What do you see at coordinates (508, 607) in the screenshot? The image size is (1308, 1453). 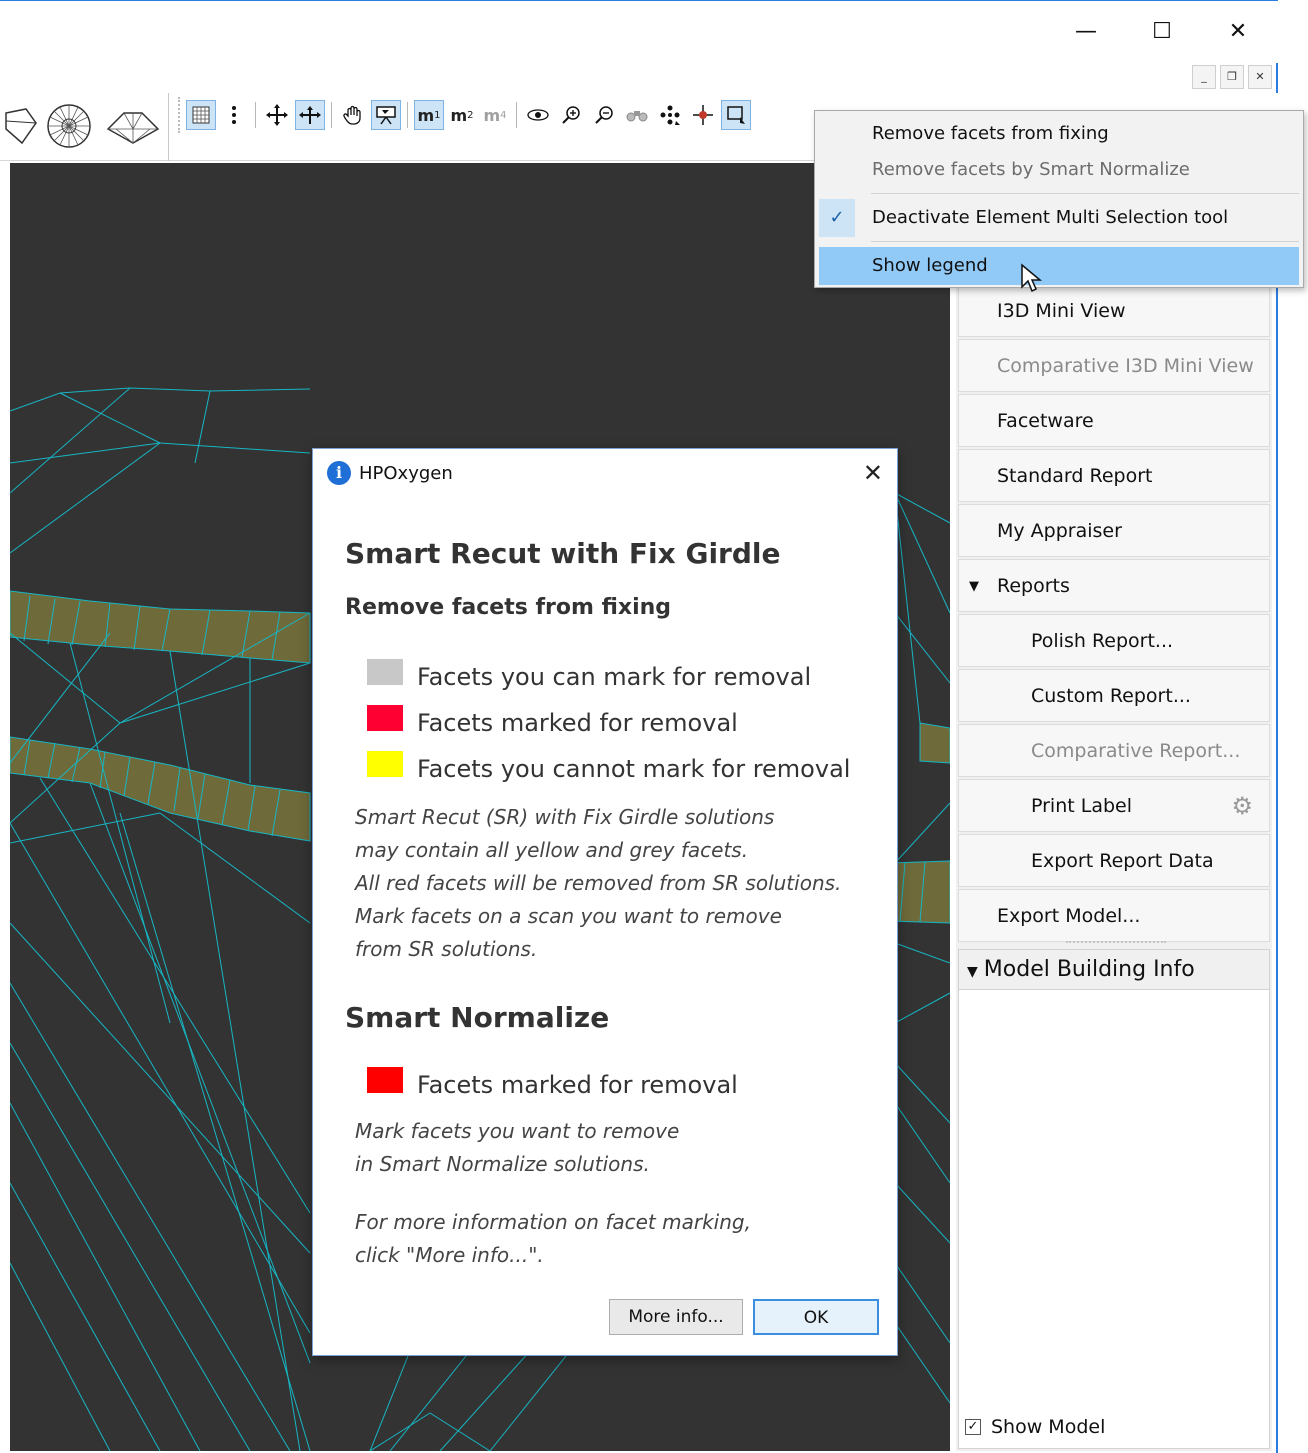 I see `section-remove-facets-title: Remove facets from fixing` at bounding box center [508, 607].